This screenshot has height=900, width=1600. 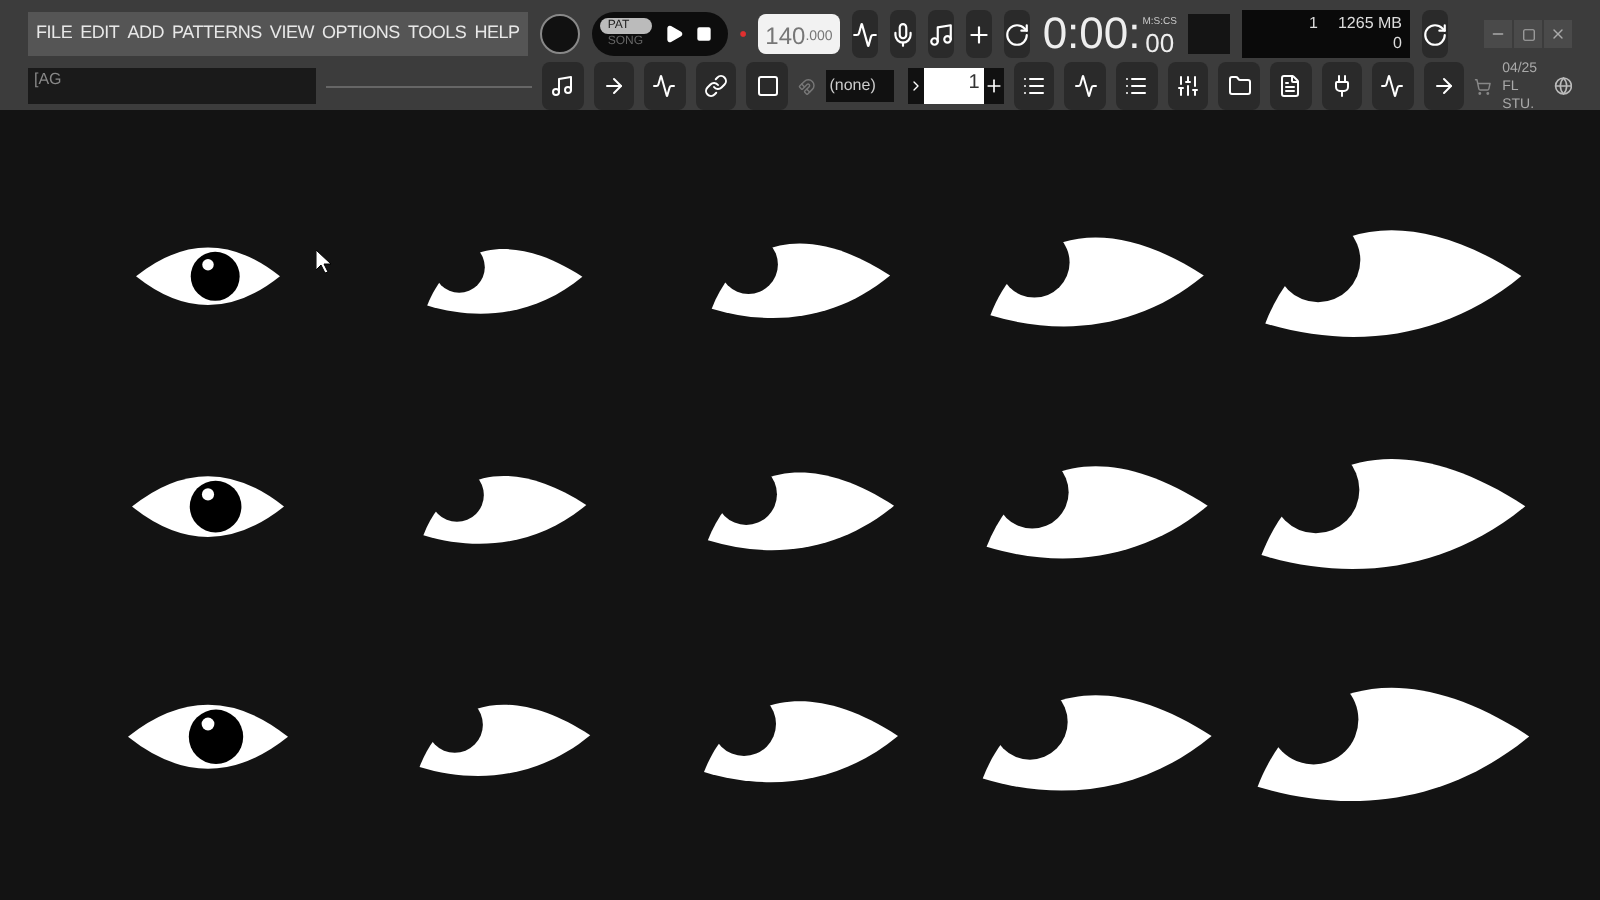 I want to click on menu-item: VIEW, so click(x=292, y=34).